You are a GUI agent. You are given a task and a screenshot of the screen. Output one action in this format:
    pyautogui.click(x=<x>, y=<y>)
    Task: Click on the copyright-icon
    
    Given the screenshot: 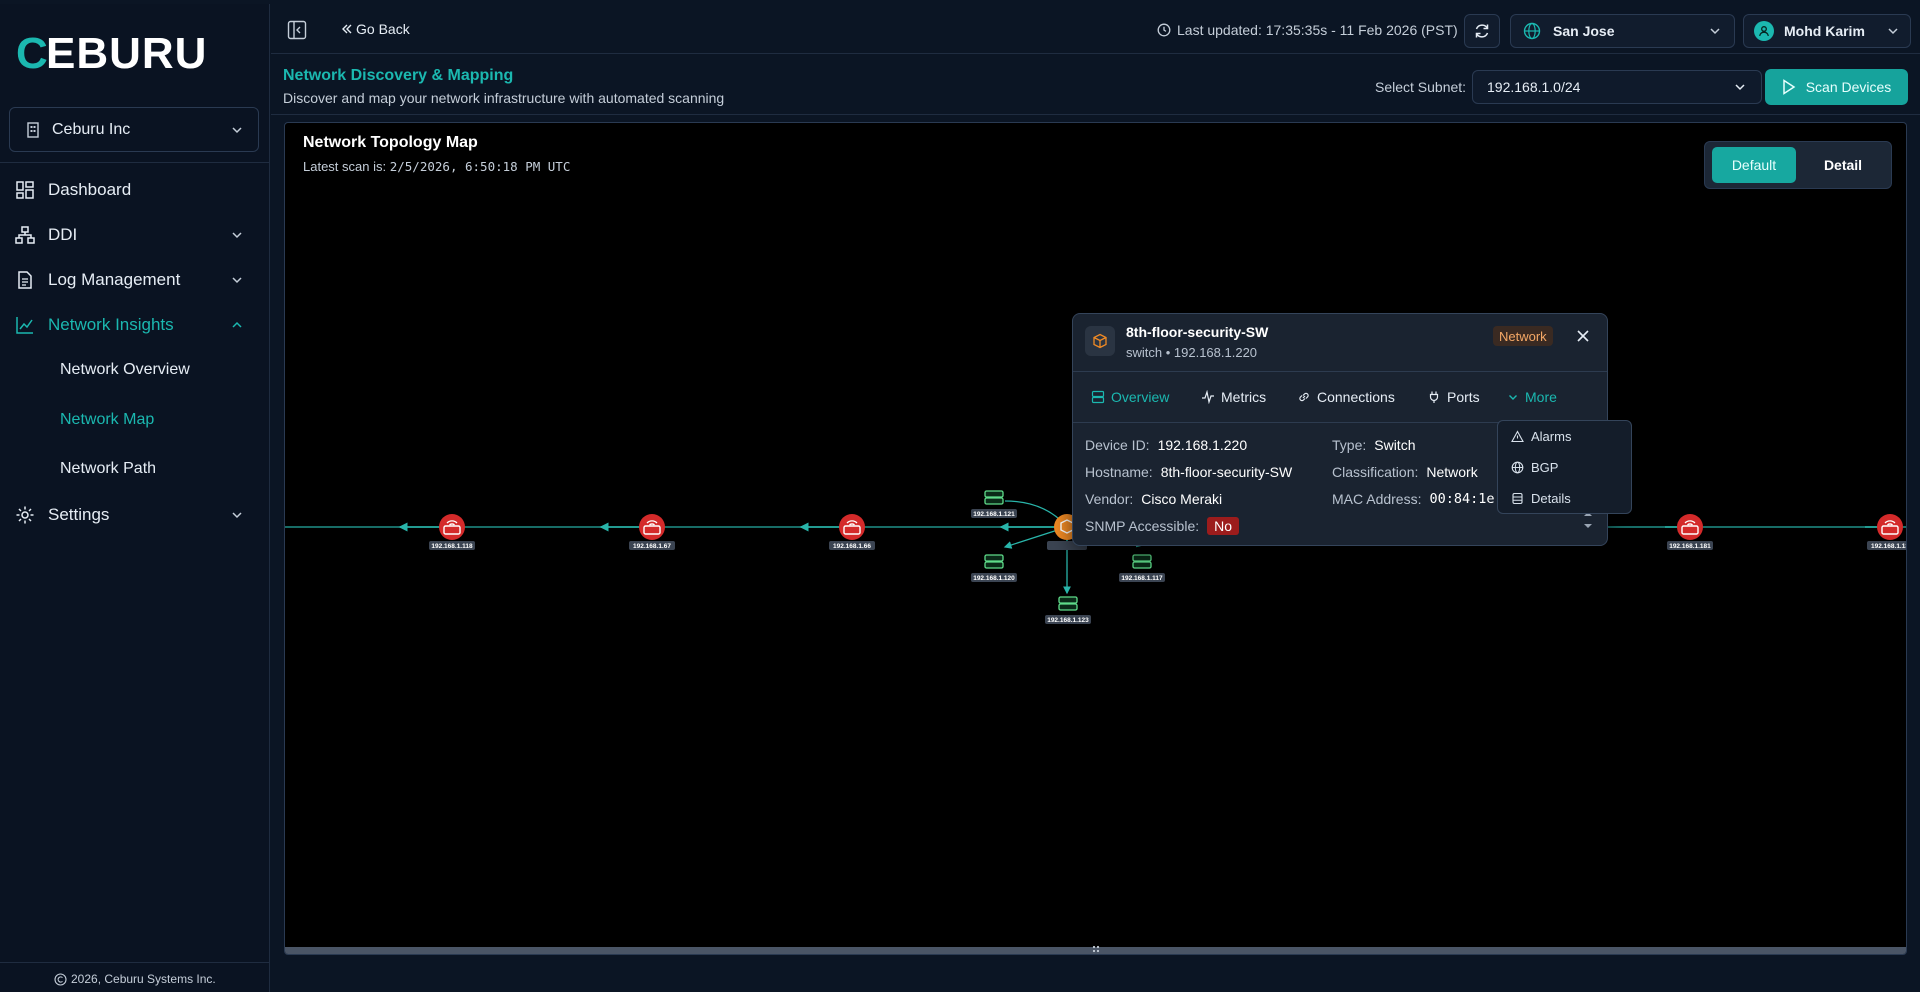 What is the action you would take?
    pyautogui.click(x=60, y=979)
    